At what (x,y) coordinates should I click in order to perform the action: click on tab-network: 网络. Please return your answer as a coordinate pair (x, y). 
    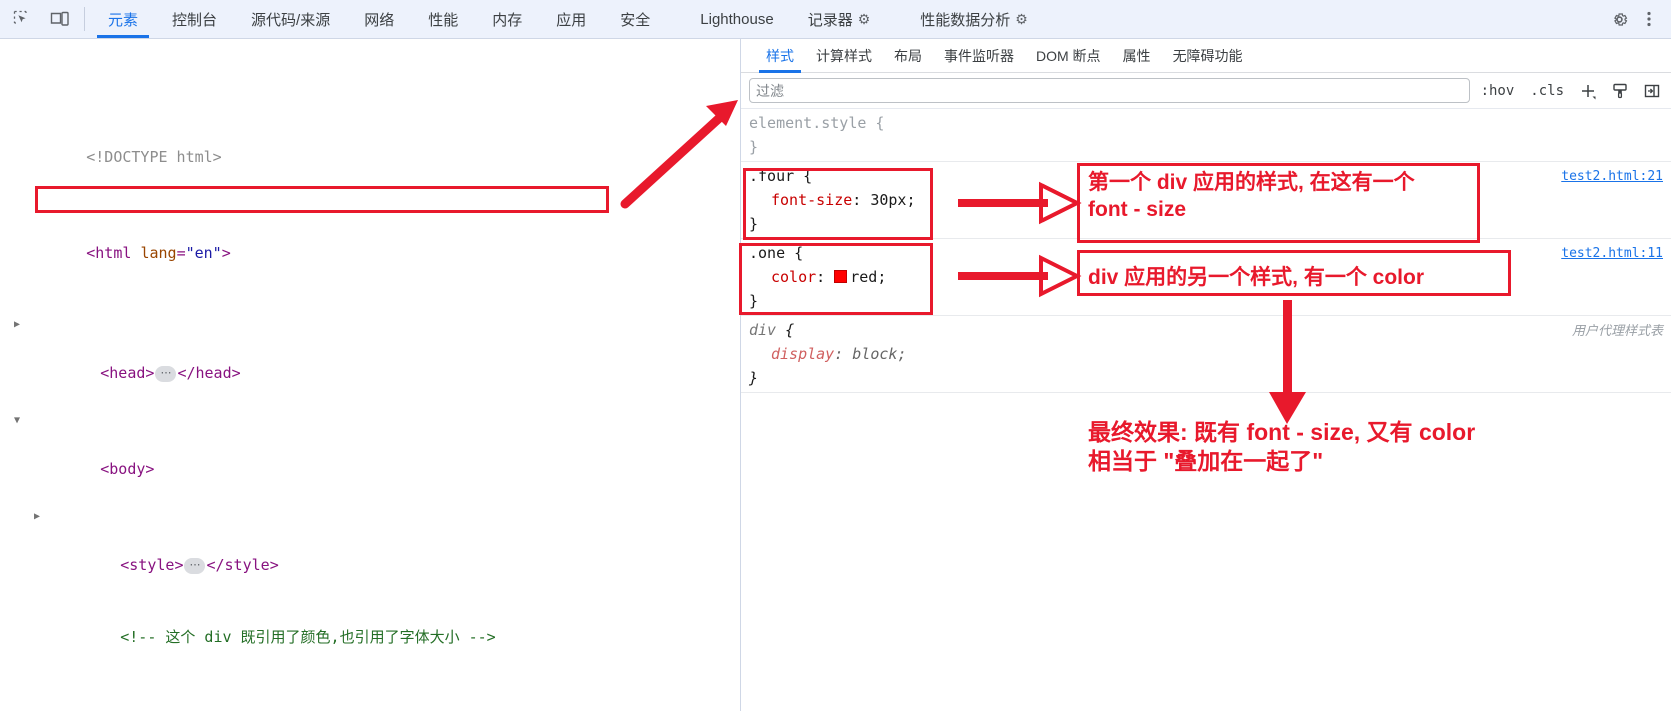
    Looking at the image, I should click on (379, 19).